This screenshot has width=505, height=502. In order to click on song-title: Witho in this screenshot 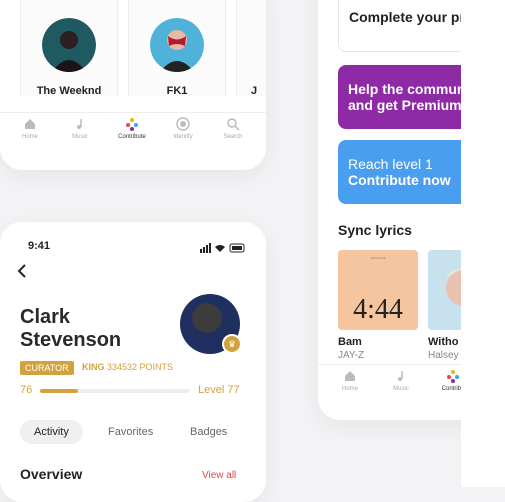, I will do `click(443, 342)`.